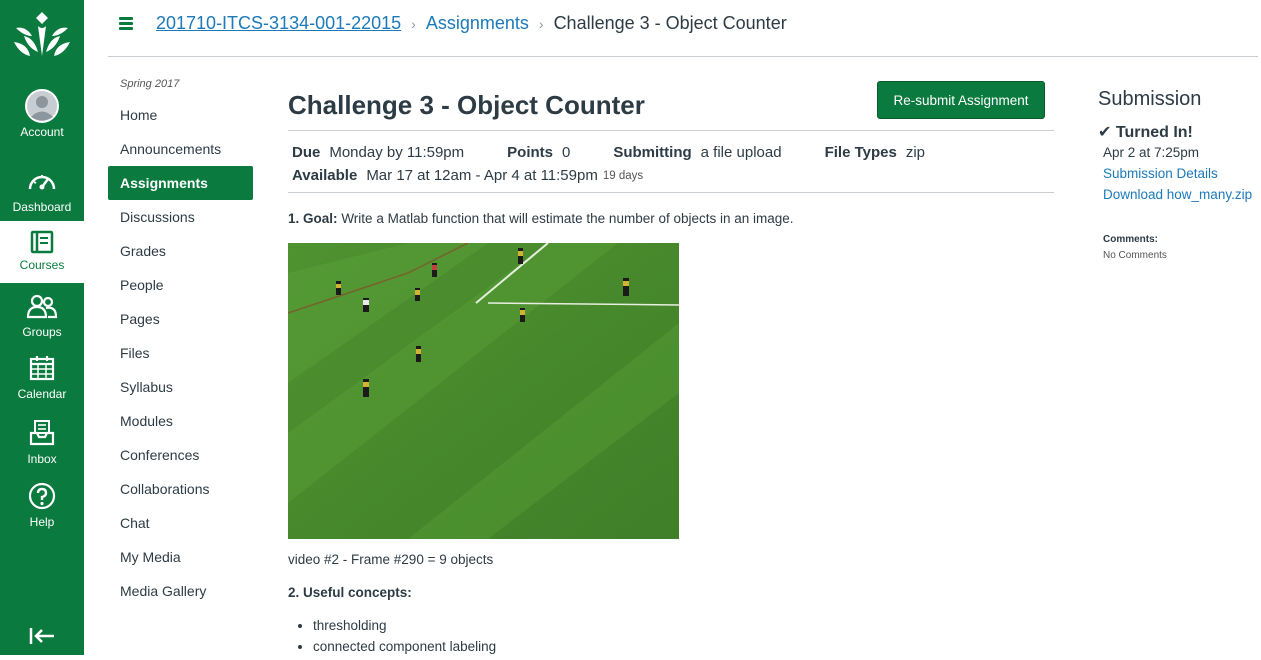 The image size is (1261, 660). Describe the element at coordinates (42, 181) in the screenshot. I see `dashboard-icon` at that location.